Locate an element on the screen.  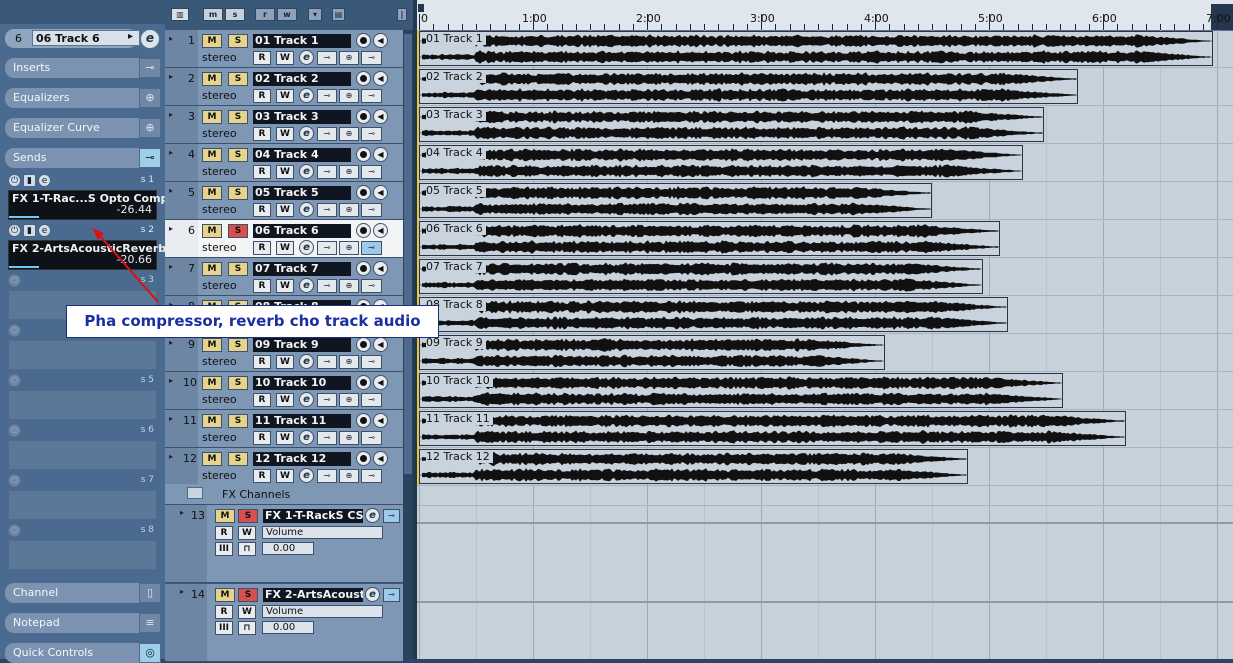
pre-post-icon: ▮ is located at coordinates (29, 180).